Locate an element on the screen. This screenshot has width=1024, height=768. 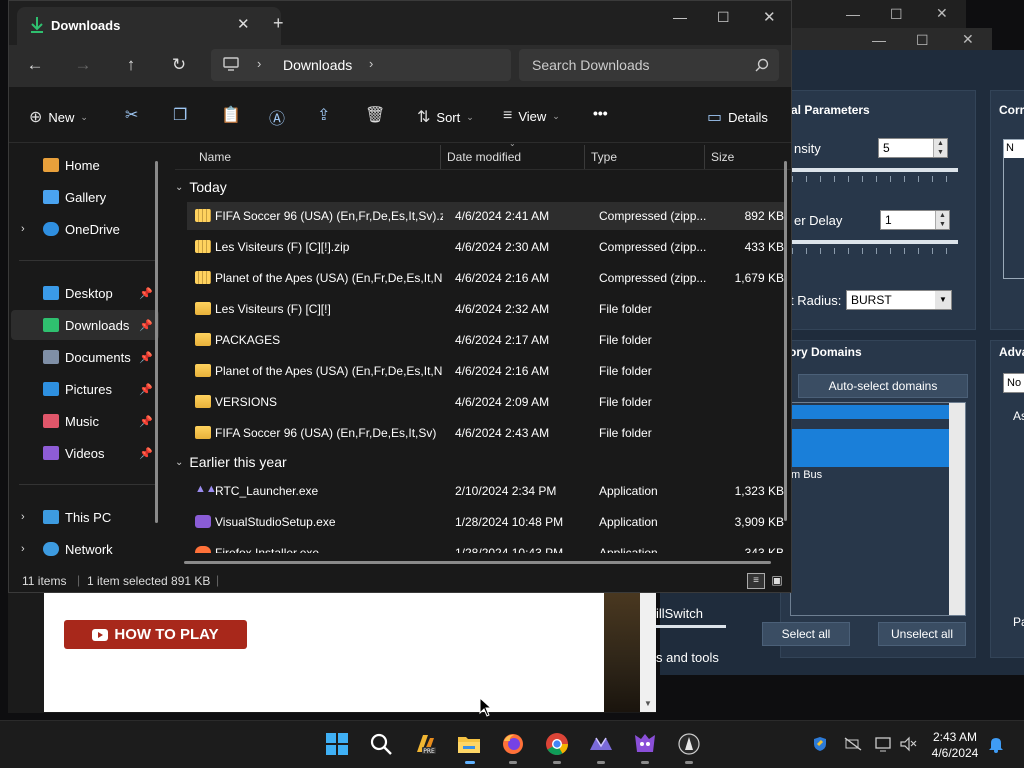
corrupt-panel: Corr N is located at coordinates (1007, 210).